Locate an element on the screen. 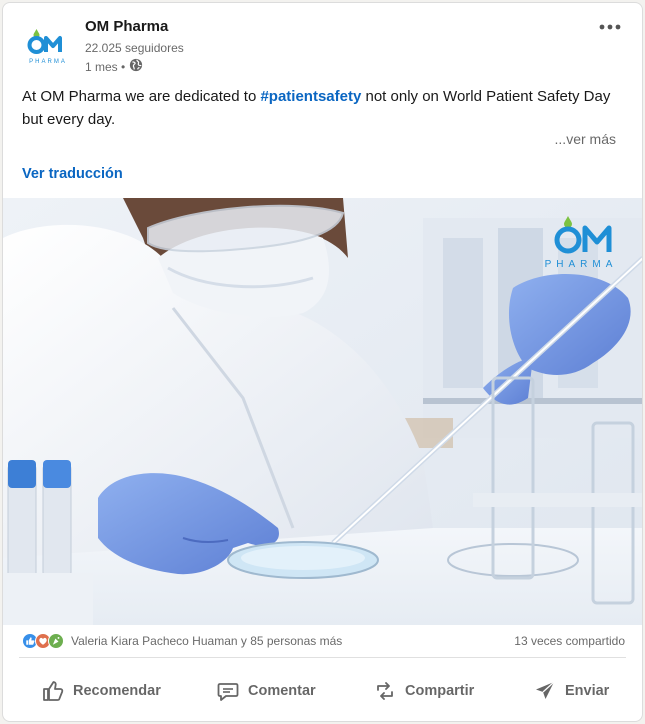 The width and height of the screenshot is (645, 724). comment-icon is located at coordinates (228, 691).